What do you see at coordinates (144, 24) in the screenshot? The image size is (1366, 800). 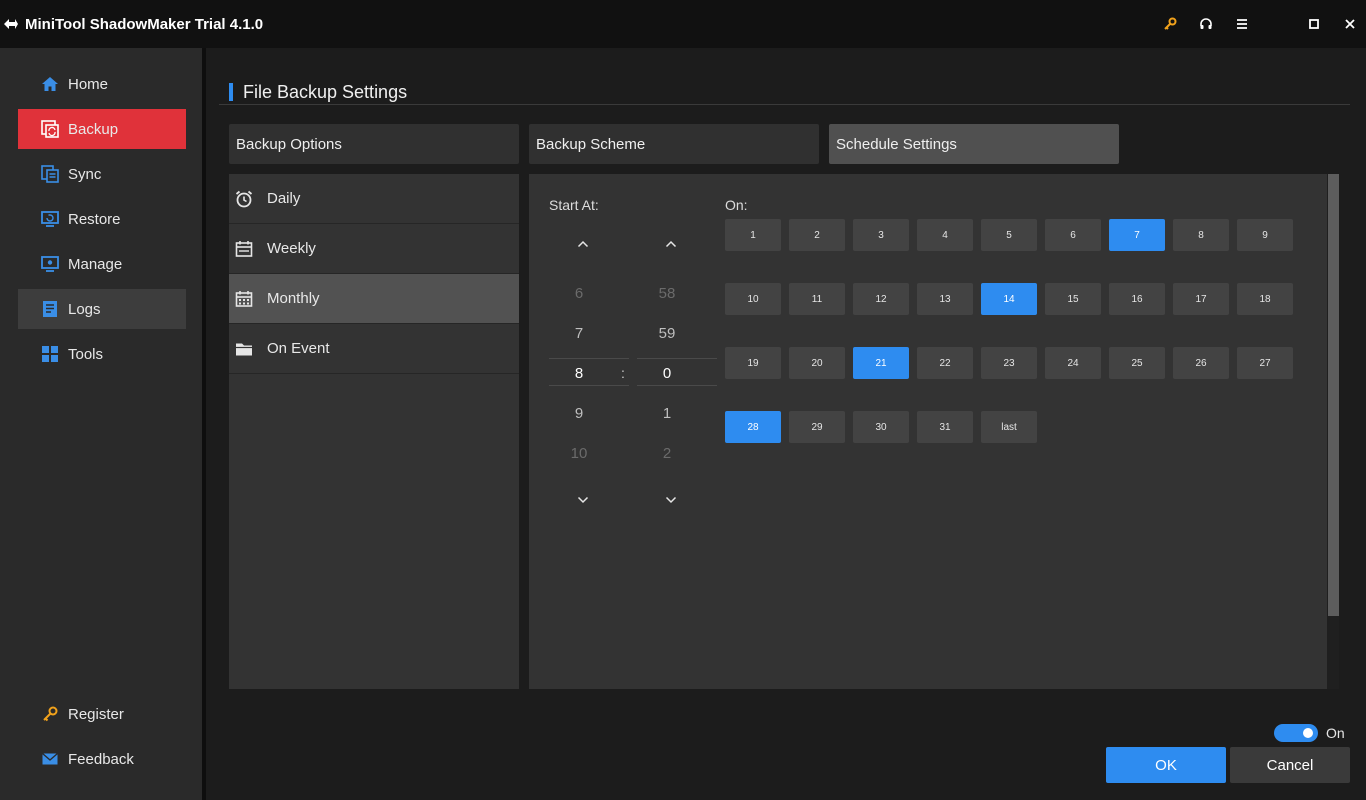 I see `app-title: MiniTool ShadowMaker Trial 4.1.0` at bounding box center [144, 24].